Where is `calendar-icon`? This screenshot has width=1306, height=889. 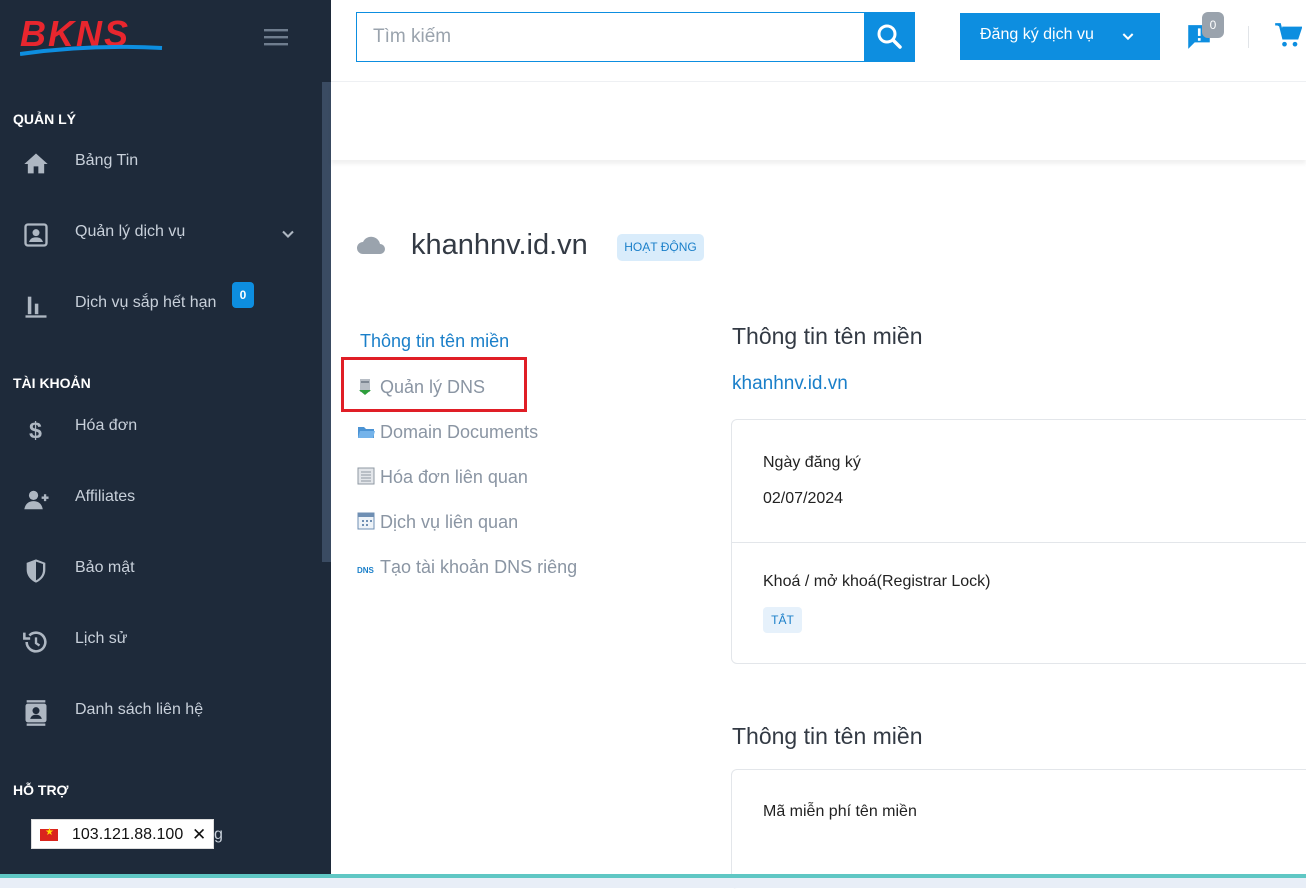
calendar-icon is located at coordinates (366, 521).